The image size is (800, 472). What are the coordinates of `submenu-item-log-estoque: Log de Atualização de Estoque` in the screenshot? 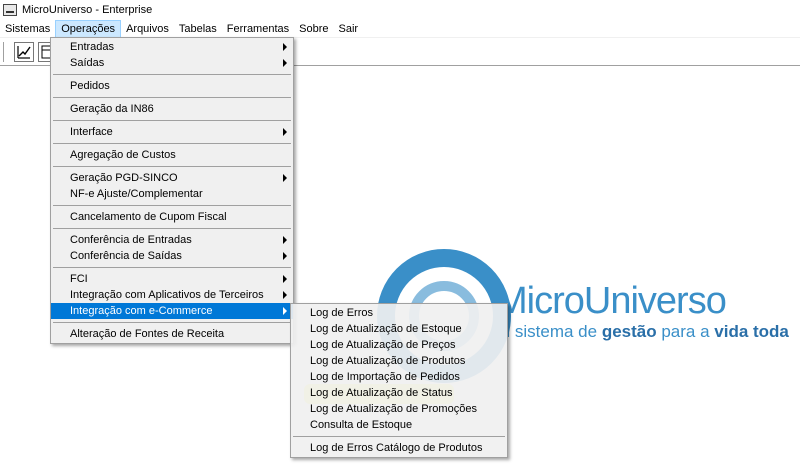 It's located at (399, 329).